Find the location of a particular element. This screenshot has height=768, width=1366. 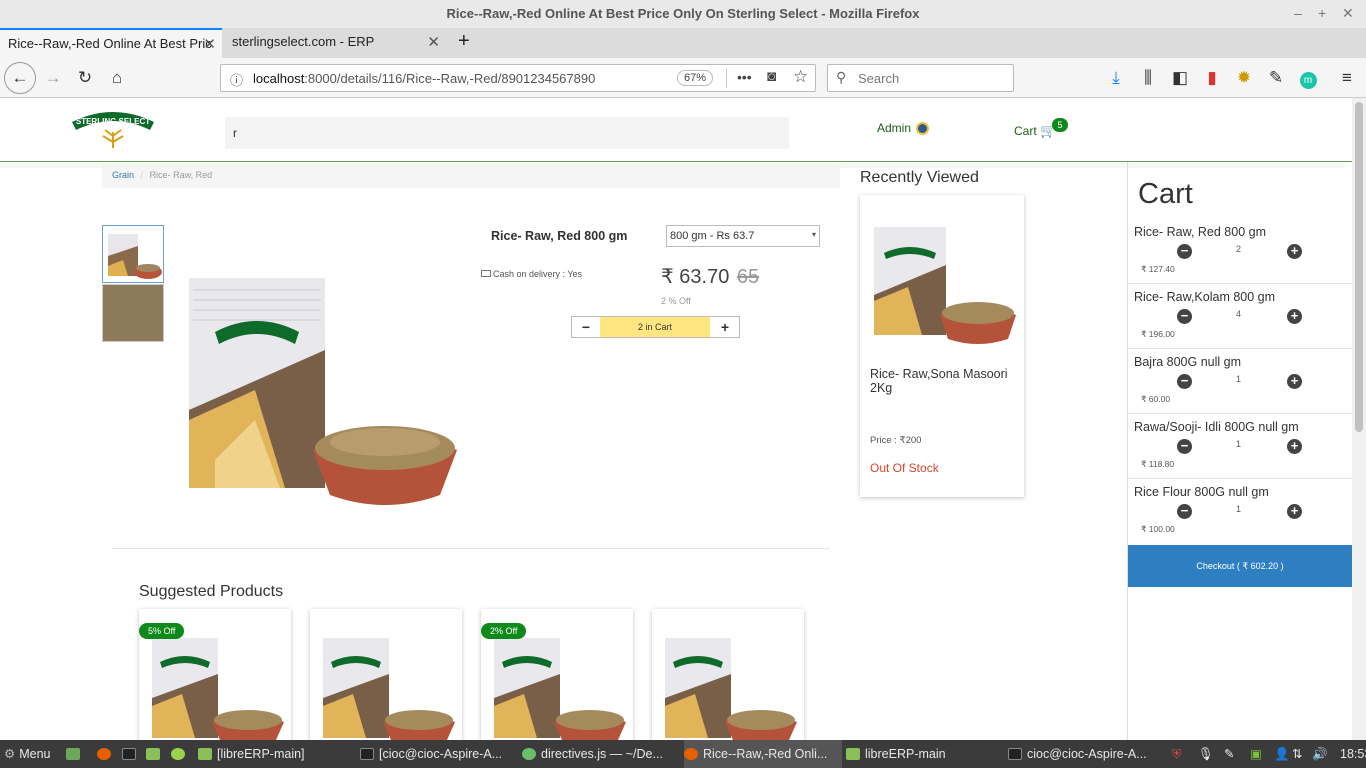

delivery-text: Cash on delivery : Yes is located at coordinates (538, 274).